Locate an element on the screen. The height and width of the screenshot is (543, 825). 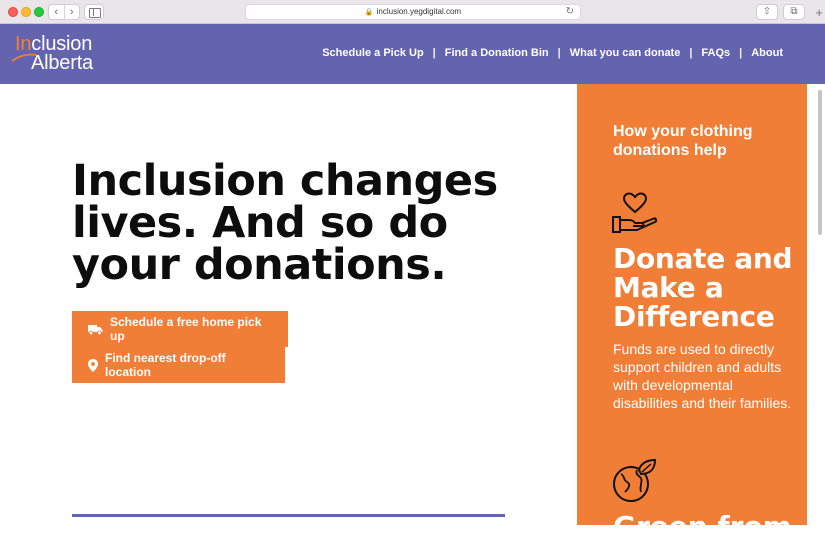
section-divider is located at coordinates (288, 515).